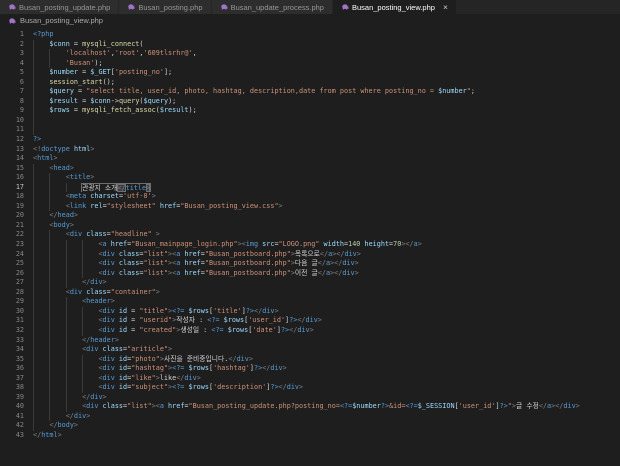 The width and height of the screenshot is (620, 466). What do you see at coordinates (14, 102) in the screenshot?
I see `line-number: 8` at bounding box center [14, 102].